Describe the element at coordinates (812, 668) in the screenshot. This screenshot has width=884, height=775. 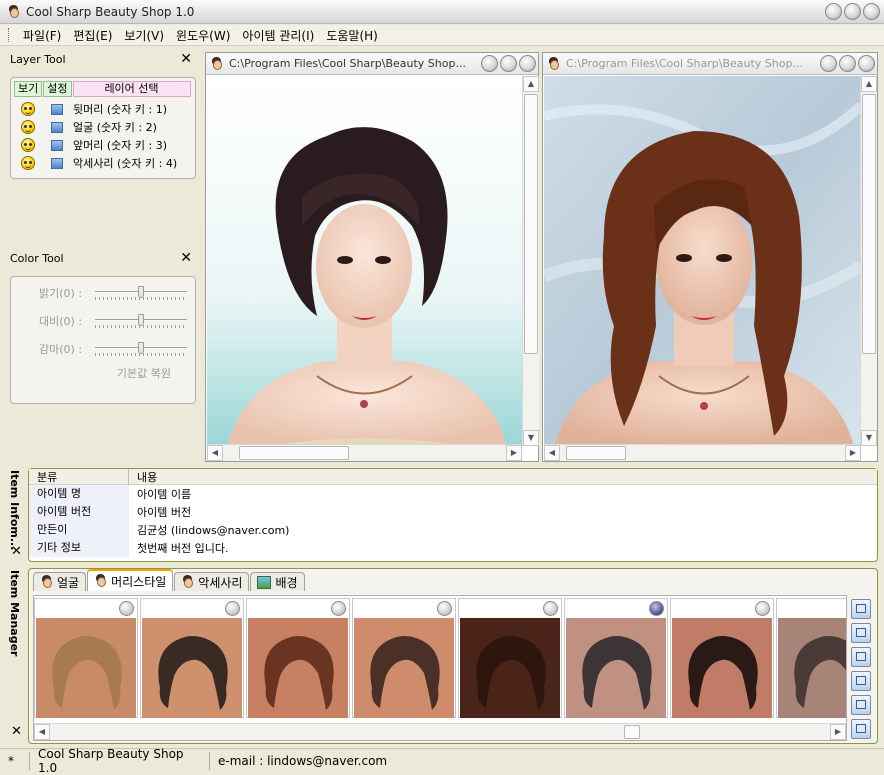
I see `hairstyle-thumbnail` at that location.